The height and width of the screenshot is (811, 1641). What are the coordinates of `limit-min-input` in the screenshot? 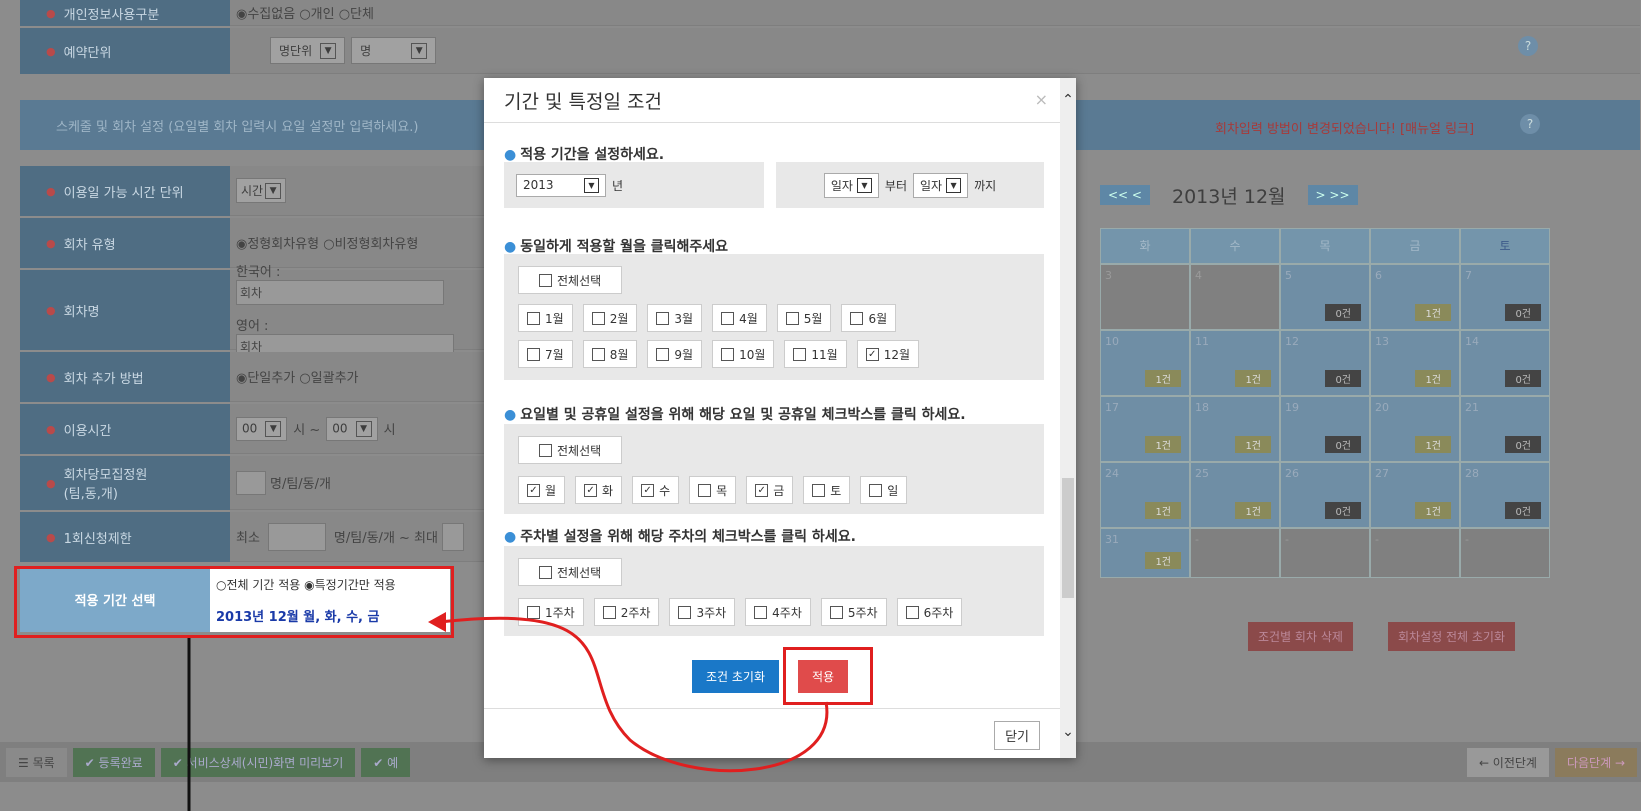 It's located at (296, 536).